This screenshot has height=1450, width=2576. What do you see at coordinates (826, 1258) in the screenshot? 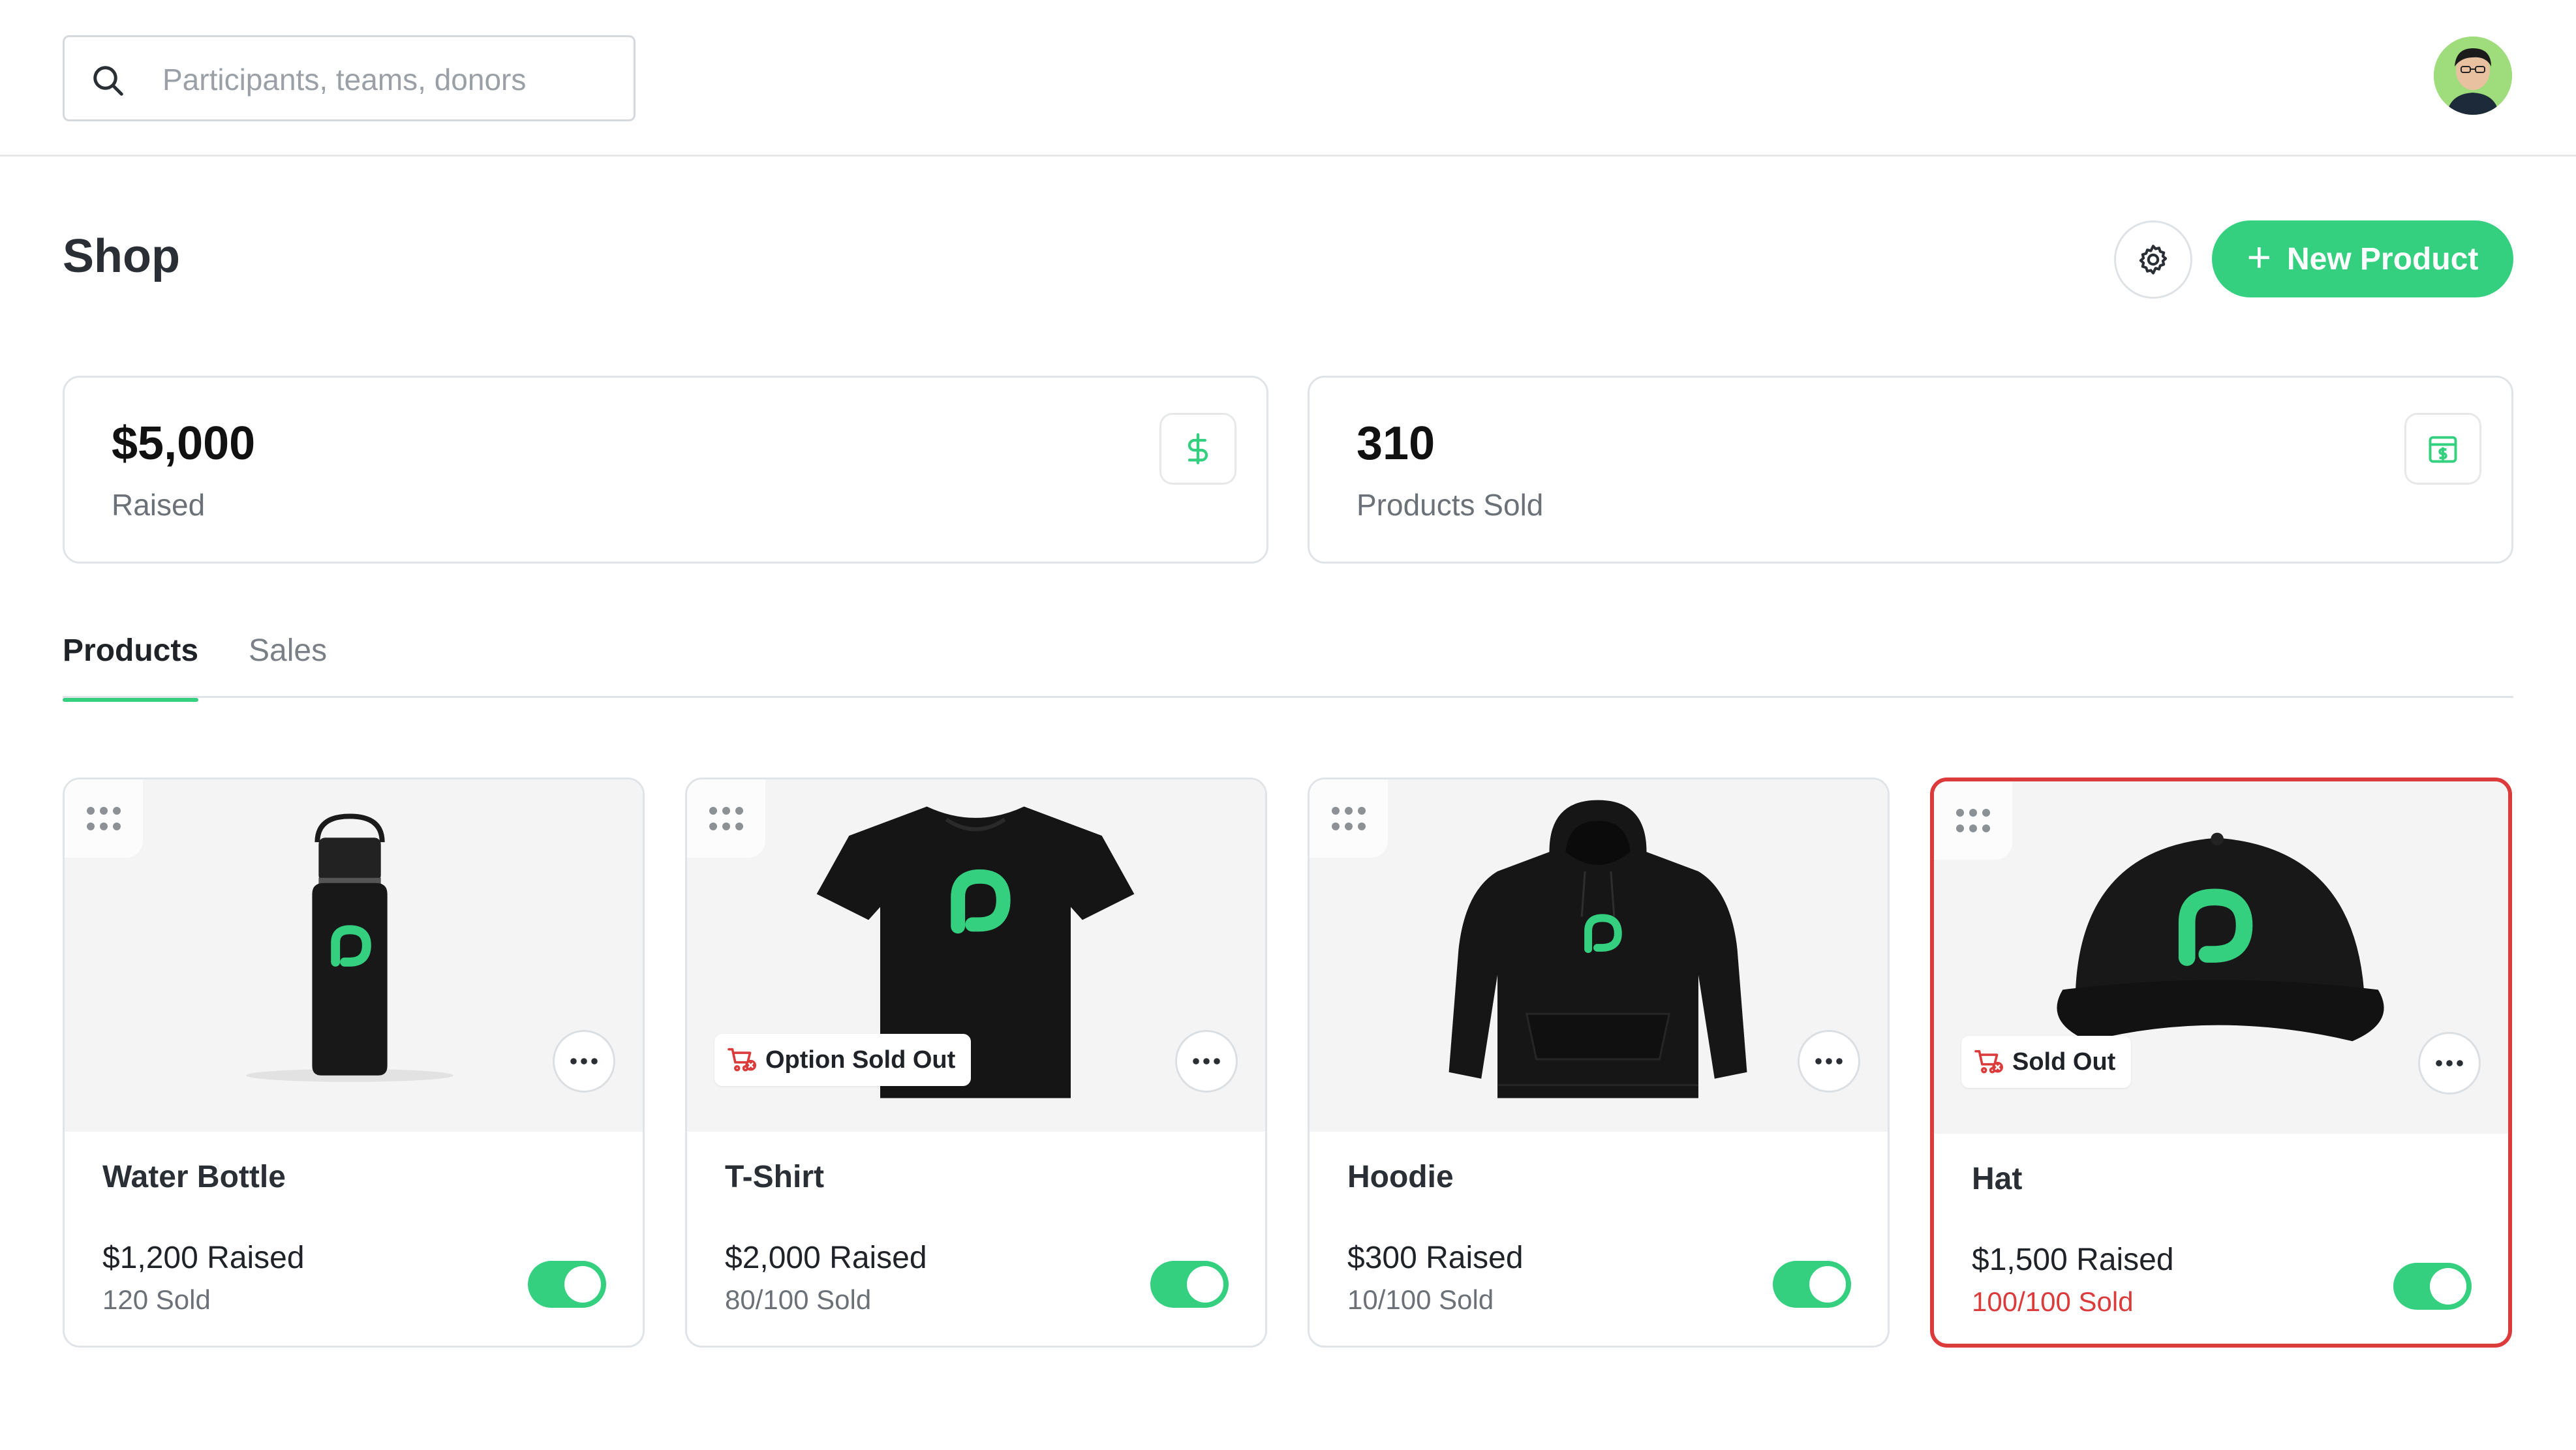
I see `product-raised: $2,000 Raised` at bounding box center [826, 1258].